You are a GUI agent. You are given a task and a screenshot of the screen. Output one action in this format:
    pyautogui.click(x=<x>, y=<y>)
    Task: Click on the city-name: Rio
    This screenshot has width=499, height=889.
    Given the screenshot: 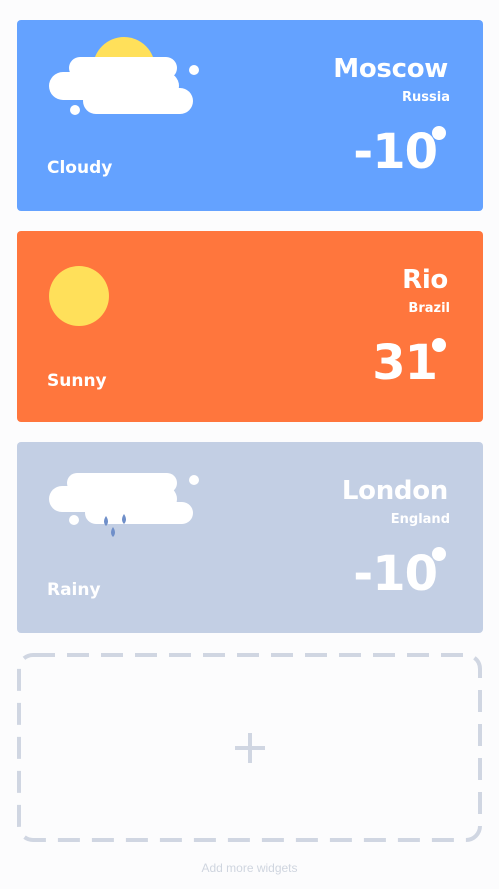 What is the action you would take?
    pyautogui.click(x=425, y=280)
    